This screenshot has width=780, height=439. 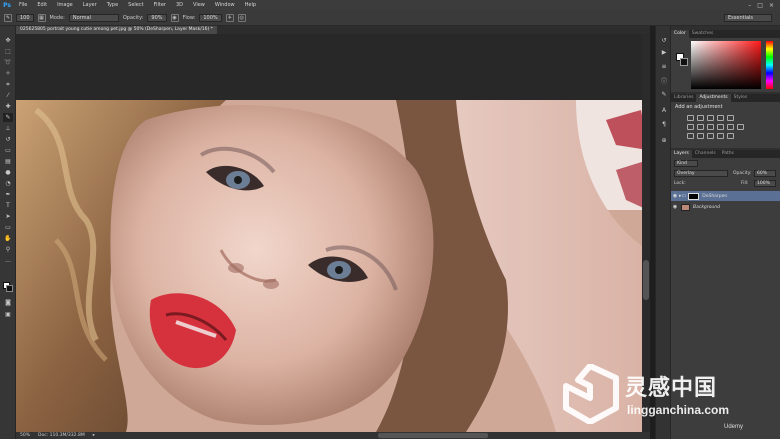 I want to click on tab-paths: Paths, so click(x=728, y=154).